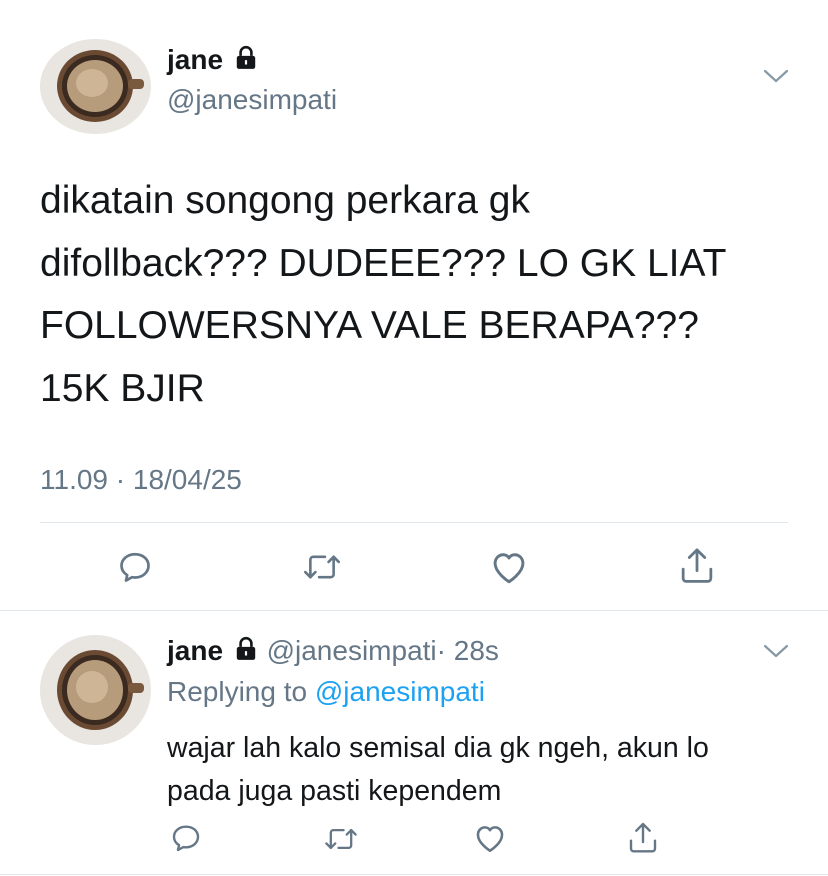  What do you see at coordinates (383, 263) in the screenshot?
I see `tweet-line: difollback??? DUDEEE??? LO GK LIAT` at bounding box center [383, 263].